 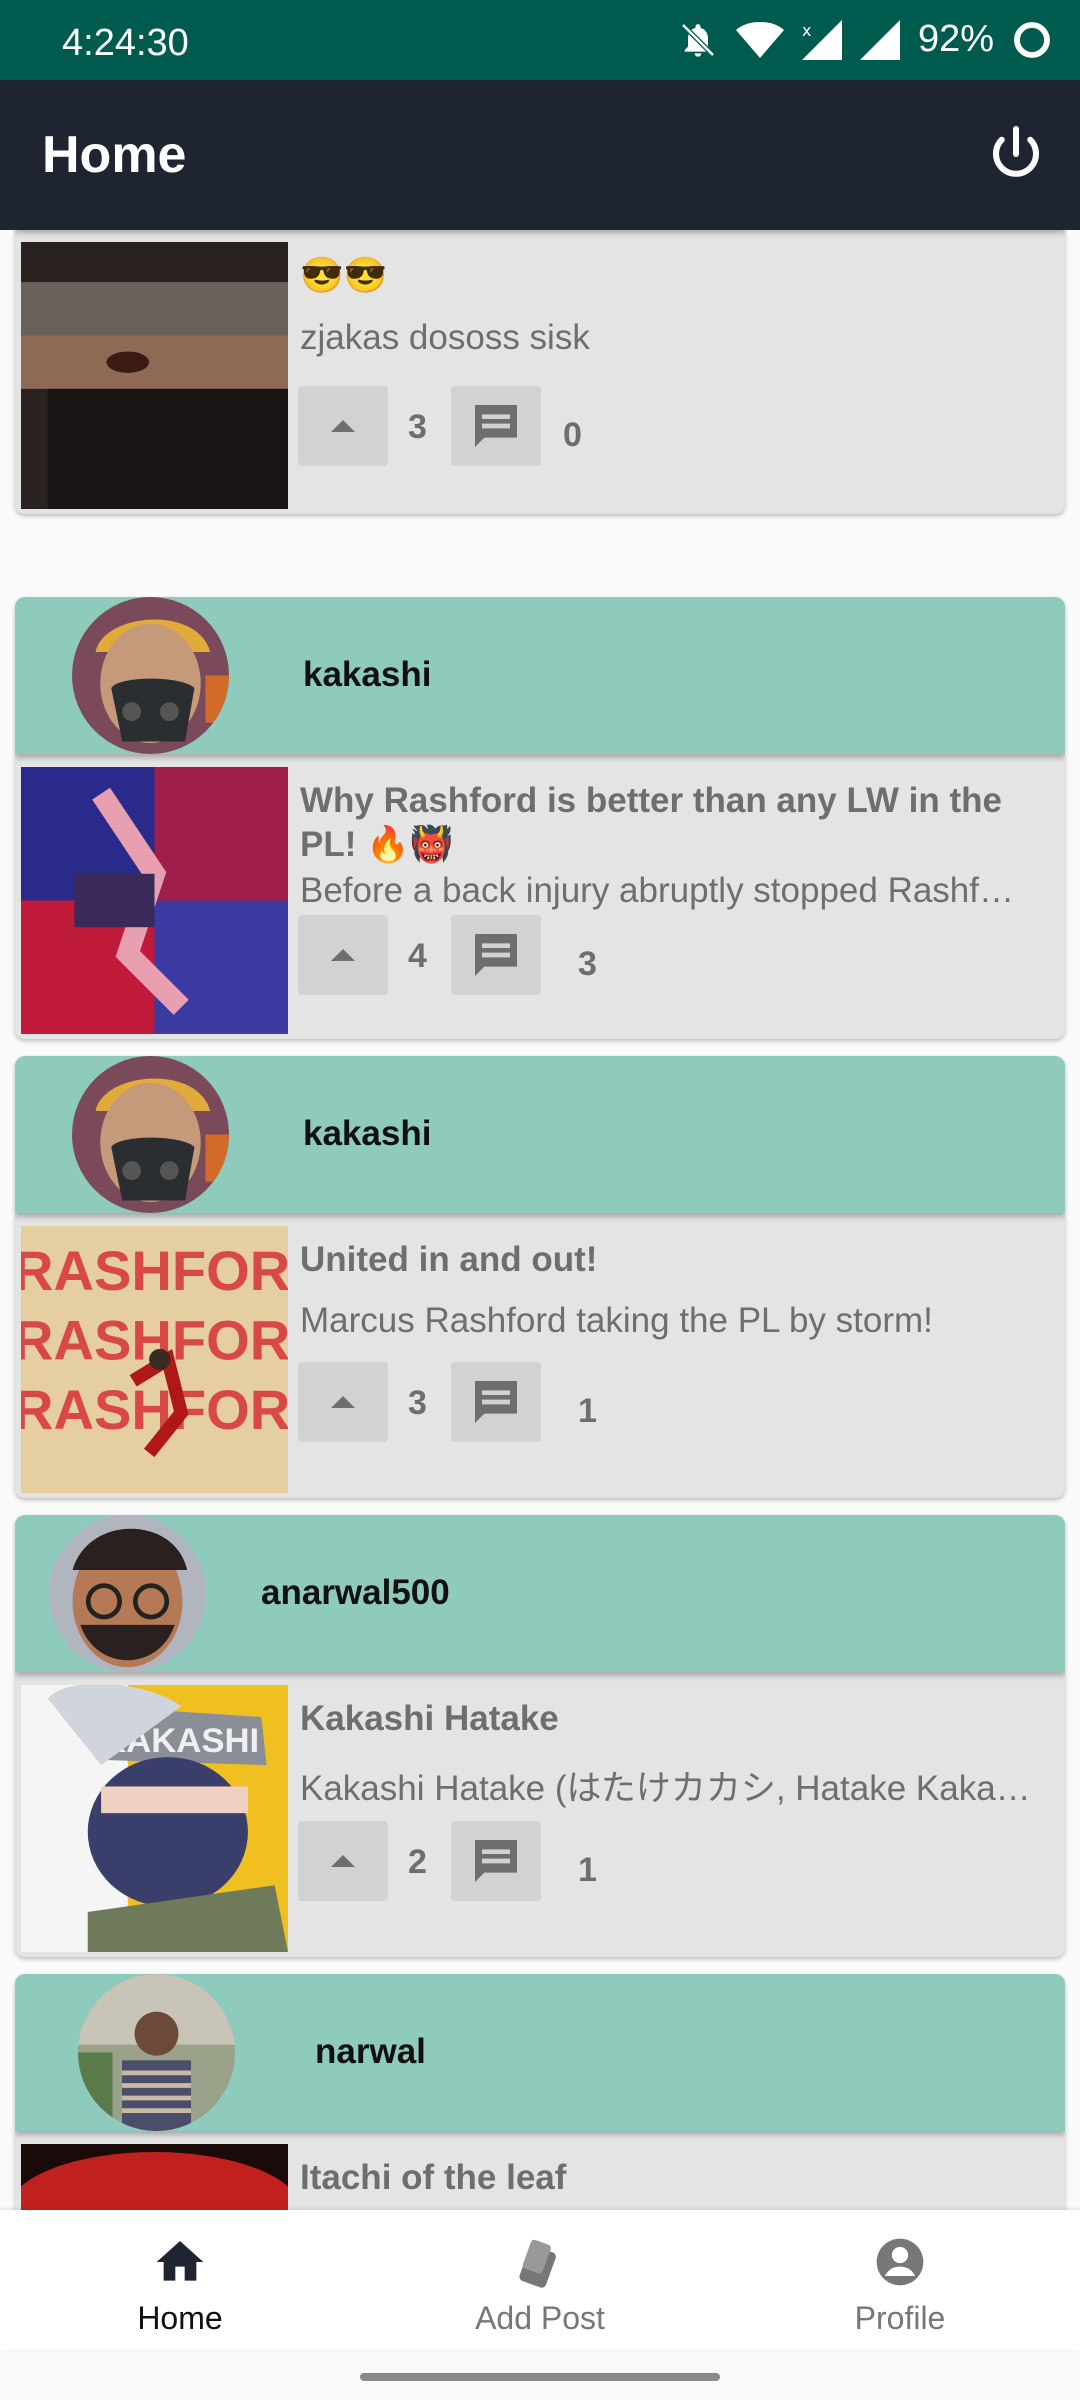 I want to click on post-username: narwal, so click(x=370, y=2052).